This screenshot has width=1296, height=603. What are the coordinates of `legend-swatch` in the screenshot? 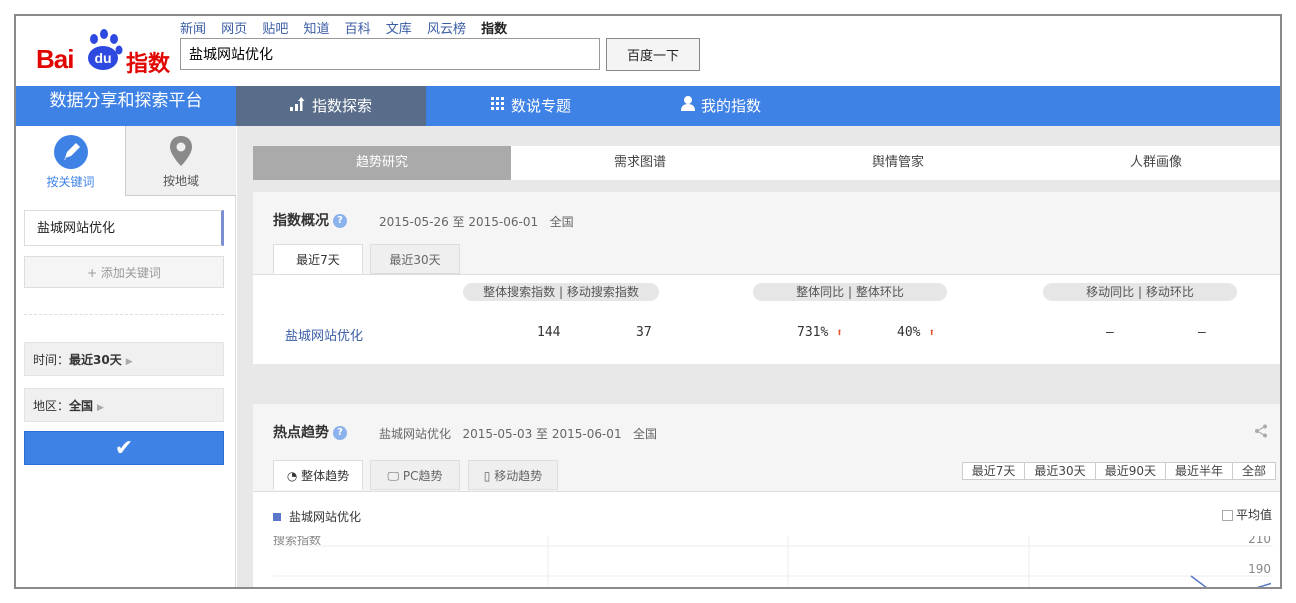 It's located at (277, 517).